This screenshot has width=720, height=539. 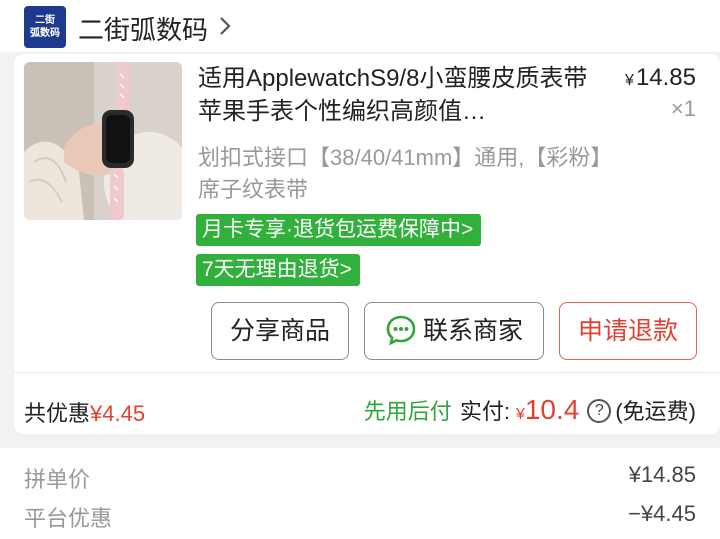 What do you see at coordinates (45, 27) in the screenshot?
I see `shop-logo: 二街 弧数码` at bounding box center [45, 27].